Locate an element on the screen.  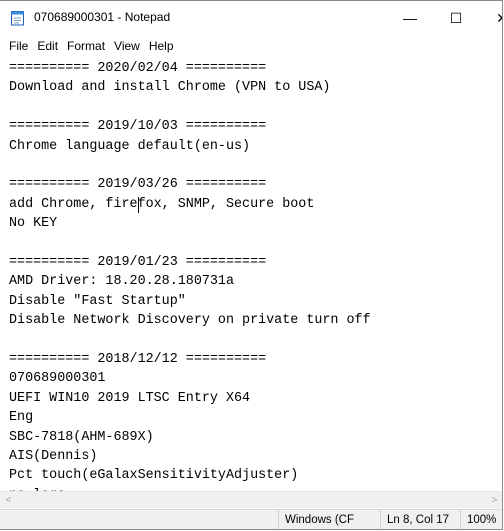
minimize-icon: — is located at coordinates (410, 18).